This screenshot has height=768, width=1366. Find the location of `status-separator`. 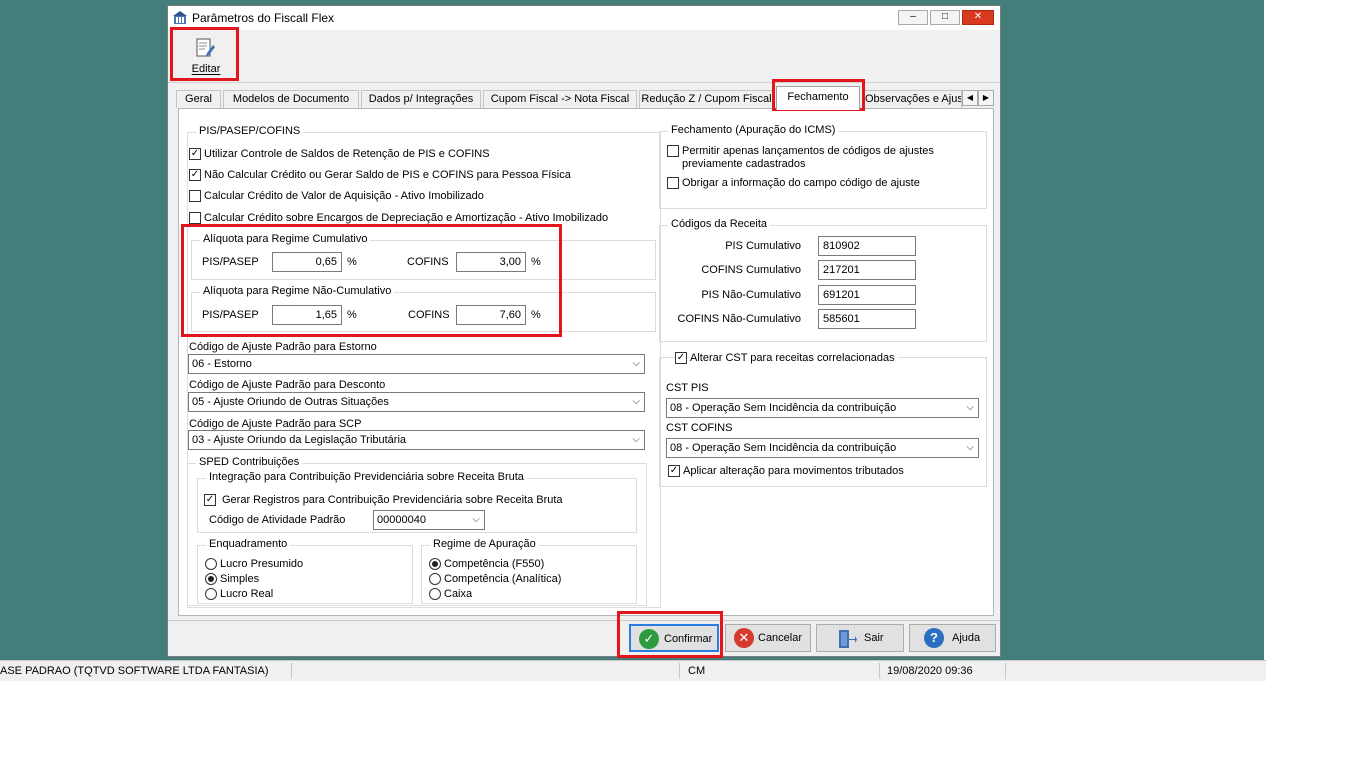

status-separator is located at coordinates (291, 671).